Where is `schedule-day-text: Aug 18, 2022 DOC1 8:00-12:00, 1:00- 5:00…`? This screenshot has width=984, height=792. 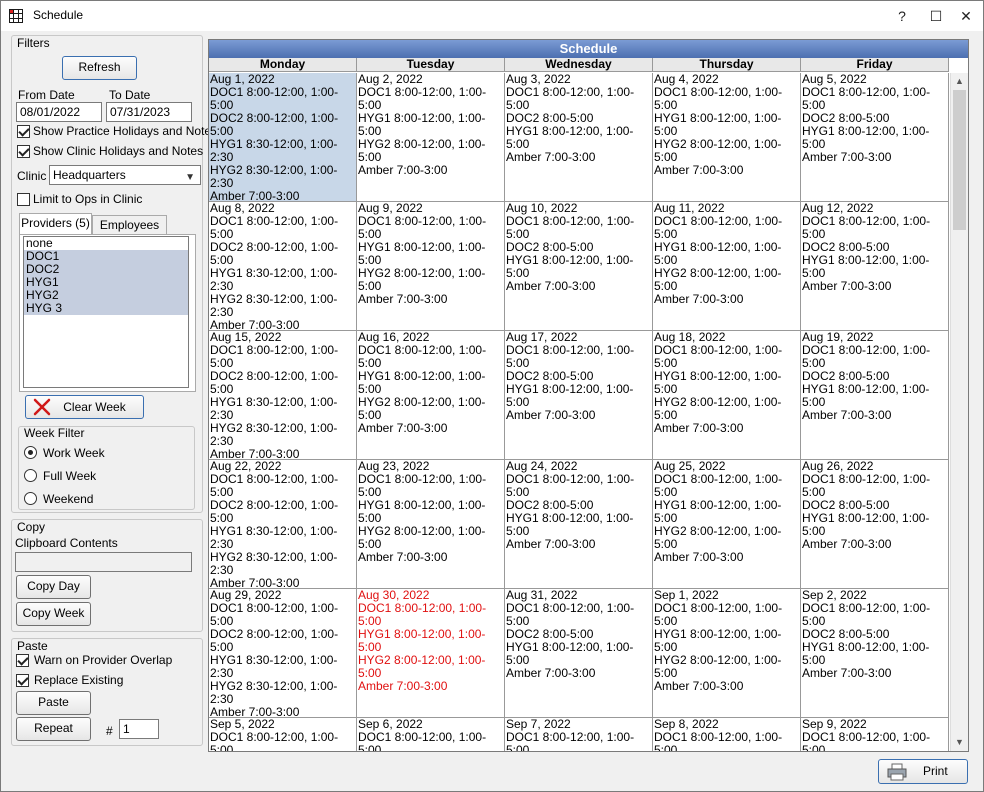 schedule-day-text: Aug 18, 2022 DOC1 8:00-12:00, 1:00- 5:00… is located at coordinates (718, 383).